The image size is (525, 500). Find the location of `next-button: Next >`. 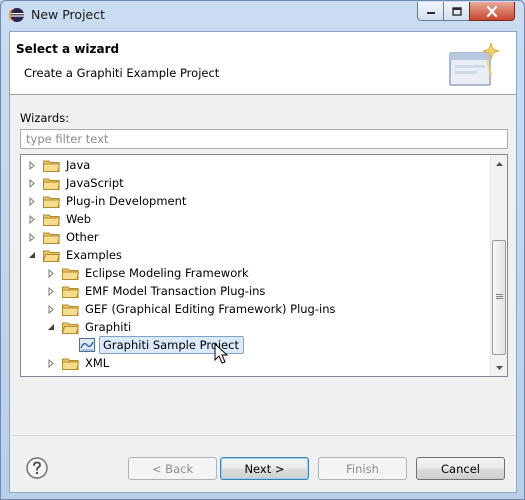

next-button: Next > is located at coordinates (264, 468).